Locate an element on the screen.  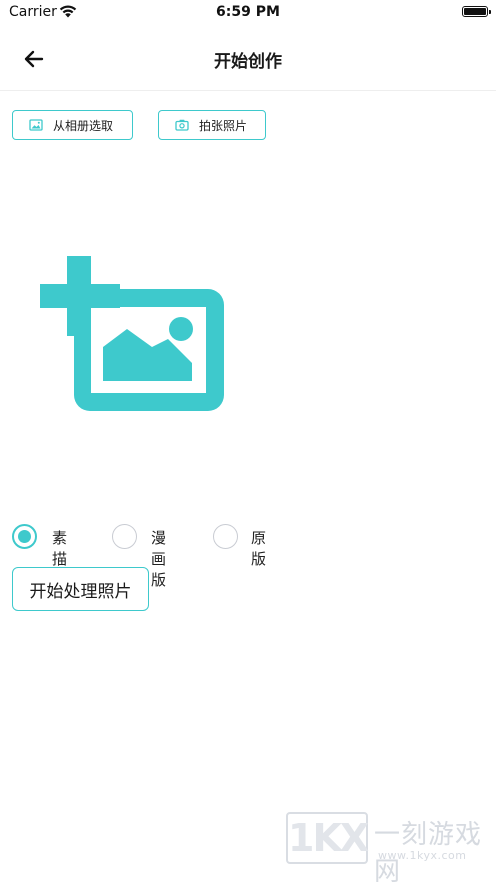
watermark-logo: 1KX 一刻游戏网 www.1kyx.com is located at coordinates (389, 849).